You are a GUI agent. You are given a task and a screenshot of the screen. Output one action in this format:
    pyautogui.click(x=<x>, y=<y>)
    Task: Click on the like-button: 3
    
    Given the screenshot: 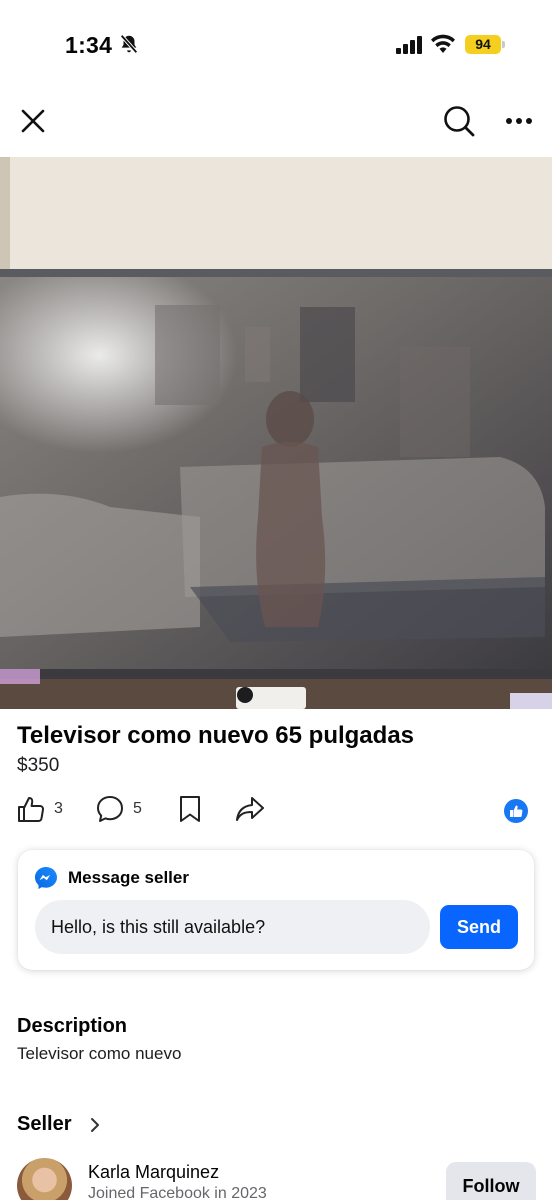 What is the action you would take?
    pyautogui.click(x=39, y=809)
    